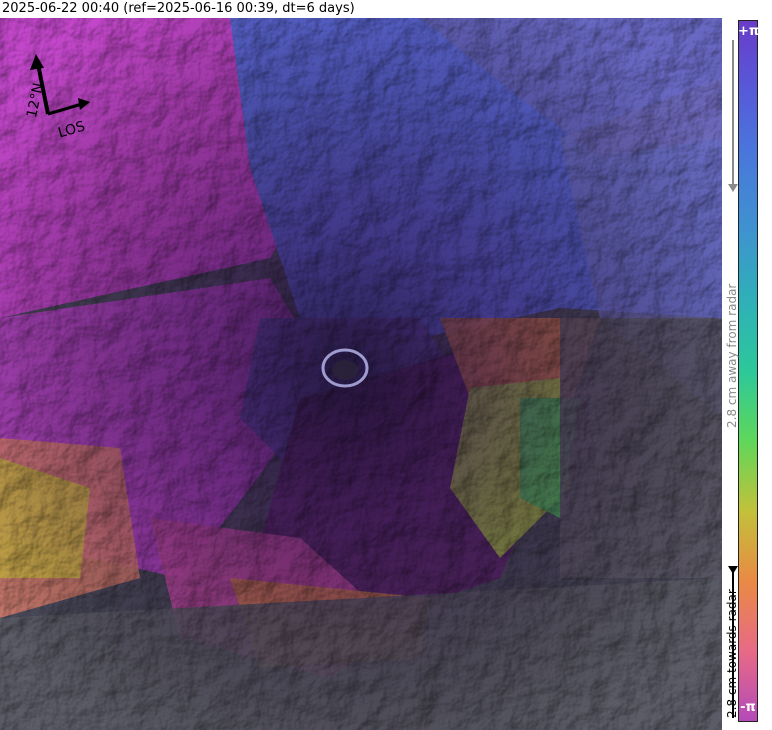 This screenshot has height=730, width=772. What do you see at coordinates (733, 115) in the screenshot?
I see `away-arrow-line` at bounding box center [733, 115].